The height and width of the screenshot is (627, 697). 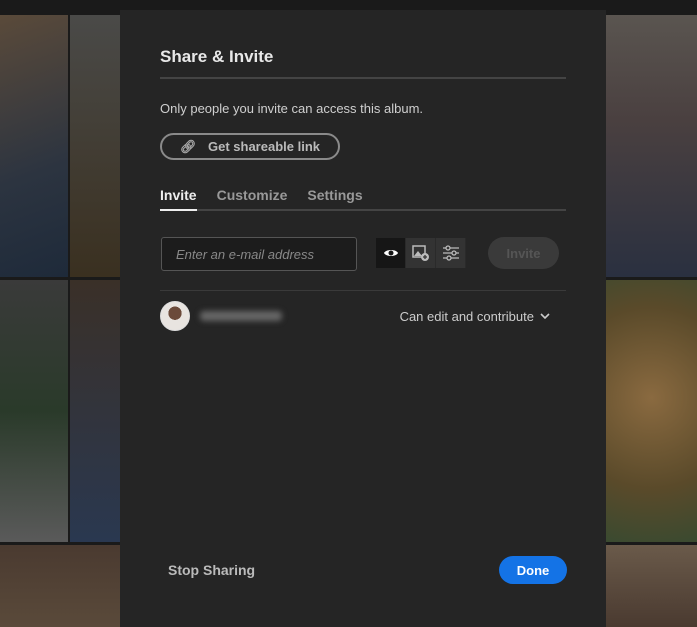 I want to click on invite-button: Invite, so click(x=523, y=253).